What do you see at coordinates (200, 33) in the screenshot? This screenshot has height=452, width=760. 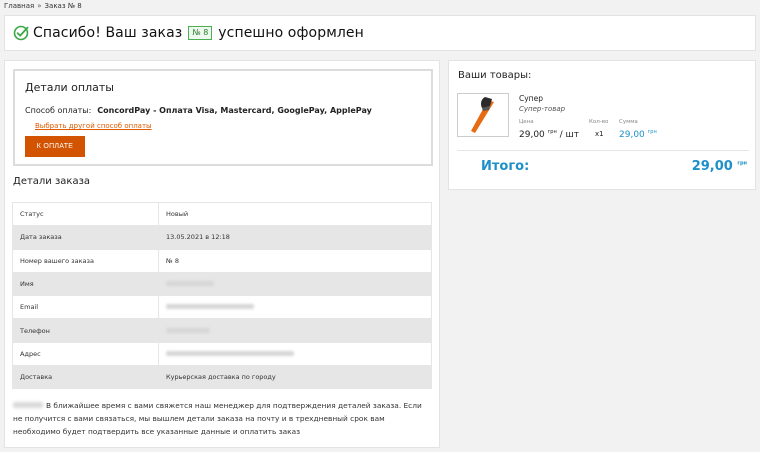 I see `order-number-badge: № 8` at bounding box center [200, 33].